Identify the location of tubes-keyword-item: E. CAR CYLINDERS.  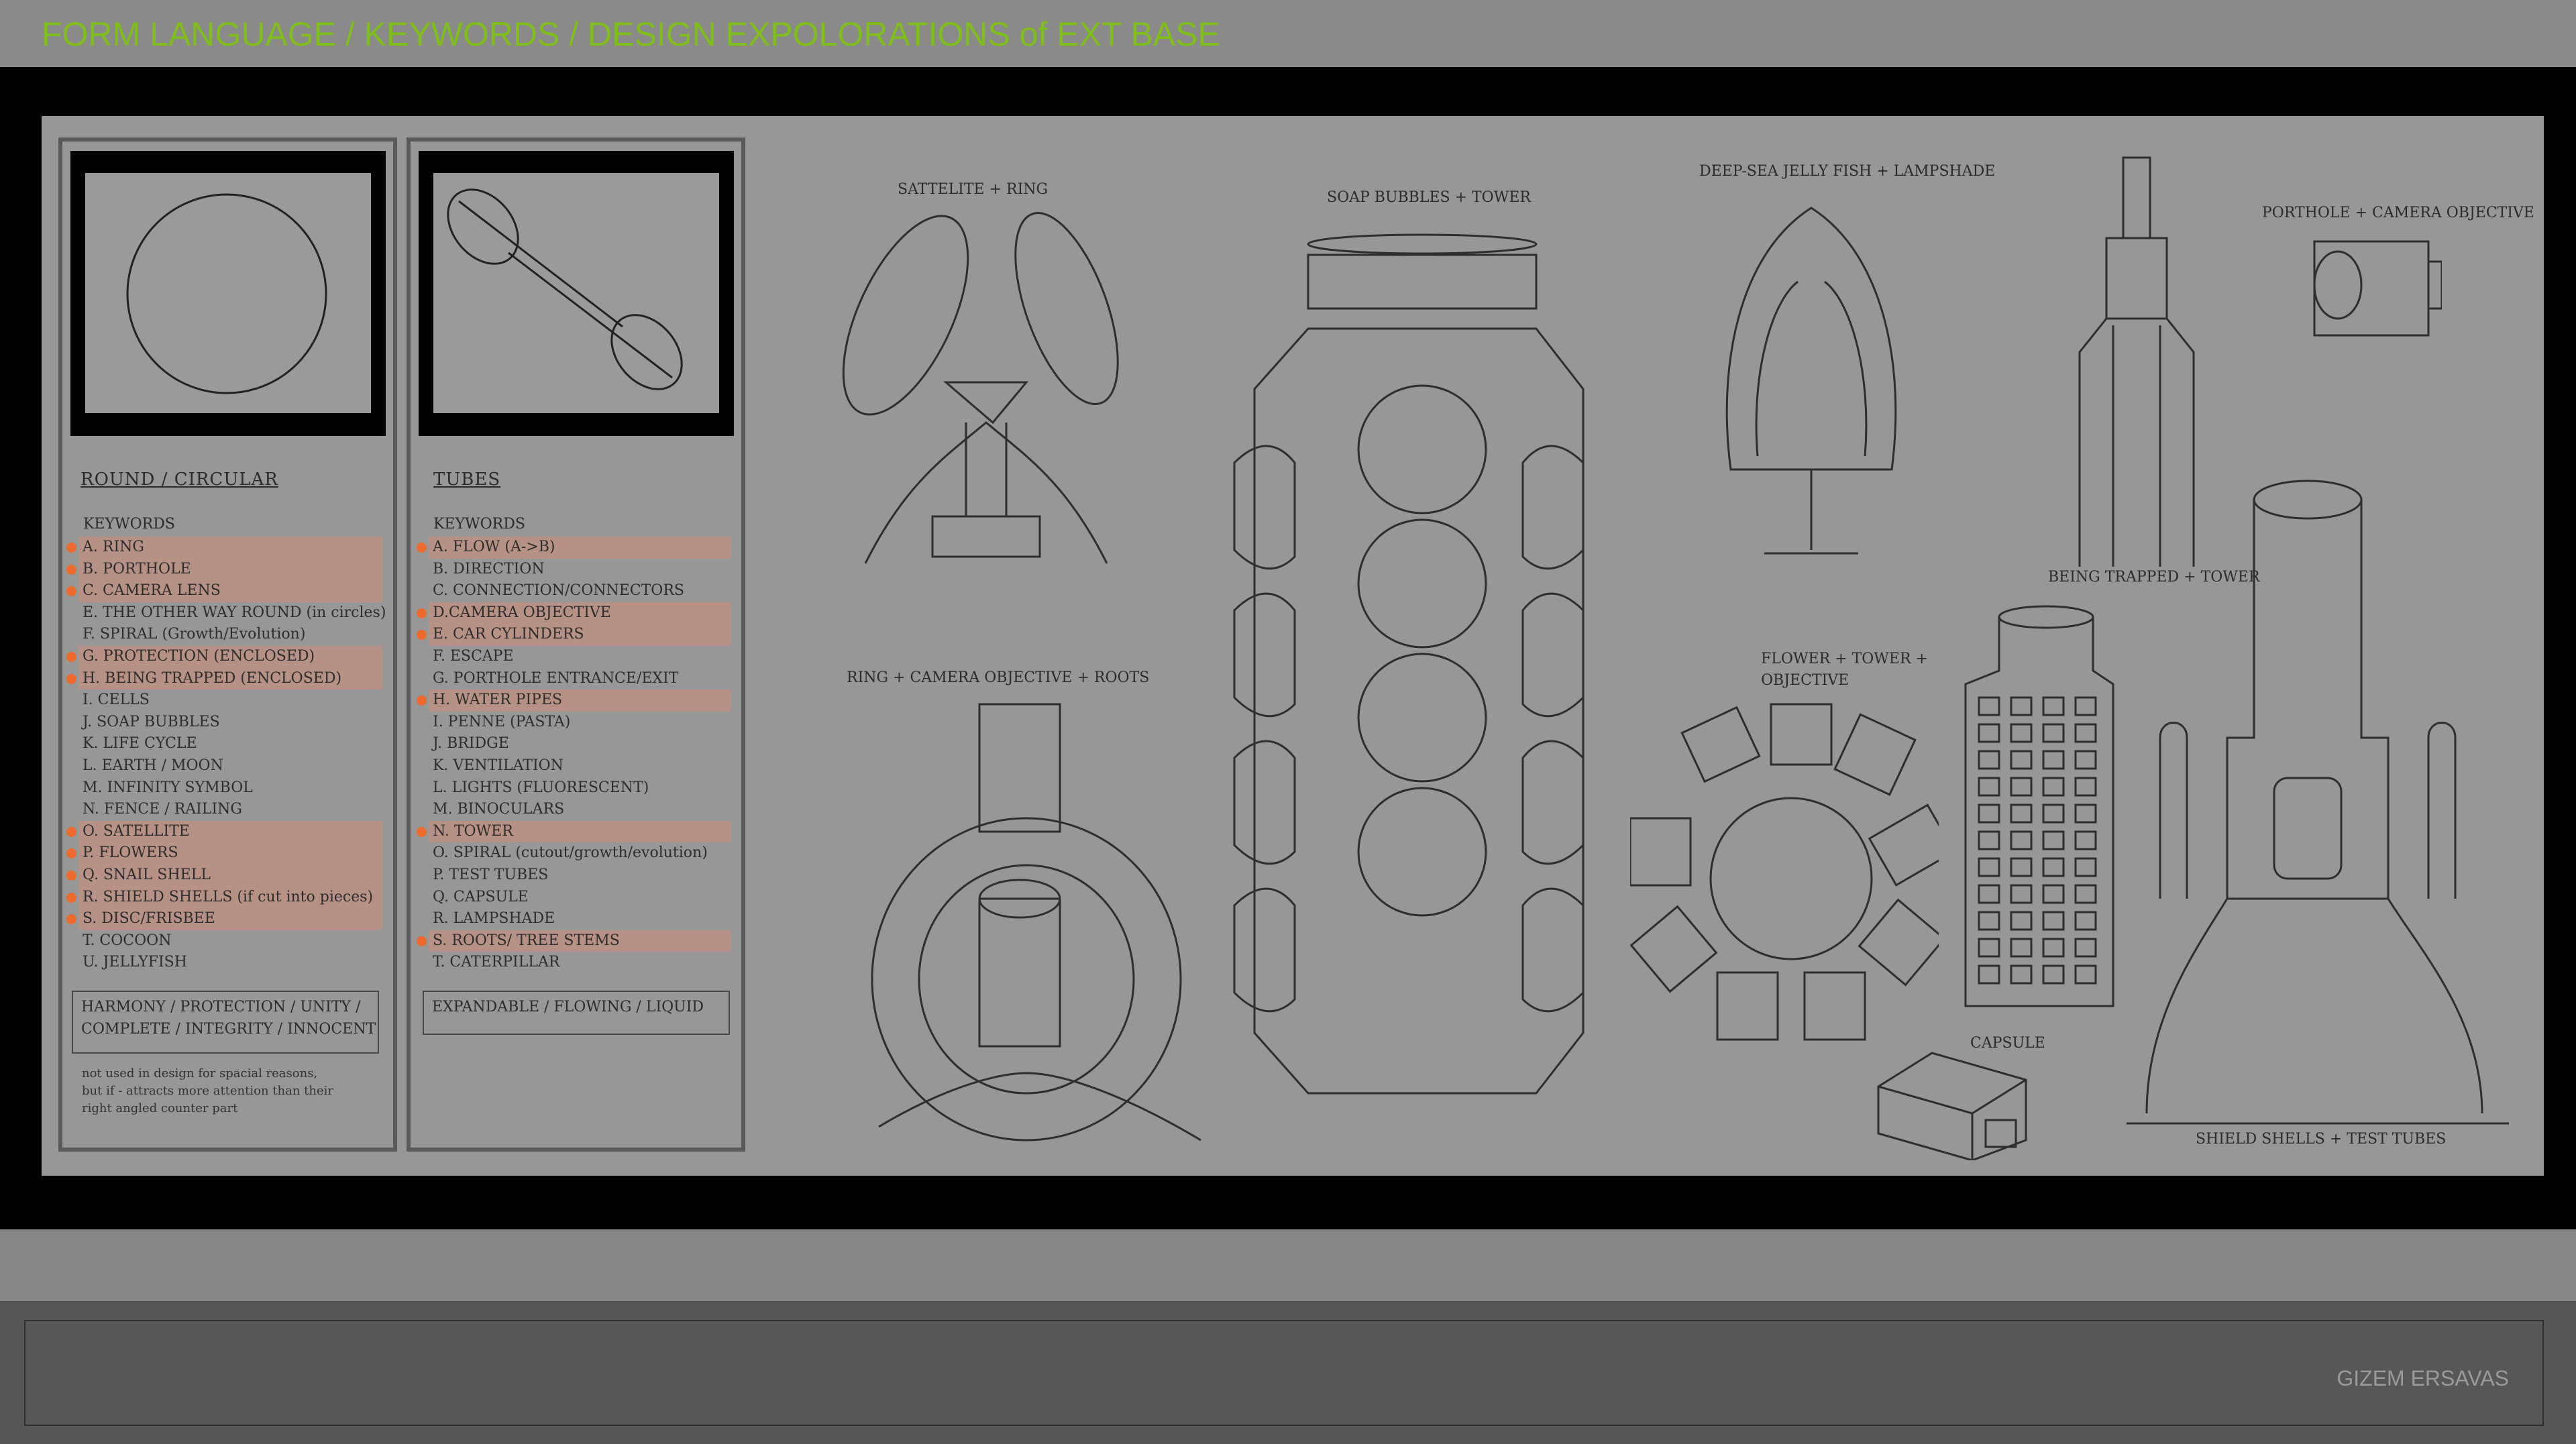
(574, 635).